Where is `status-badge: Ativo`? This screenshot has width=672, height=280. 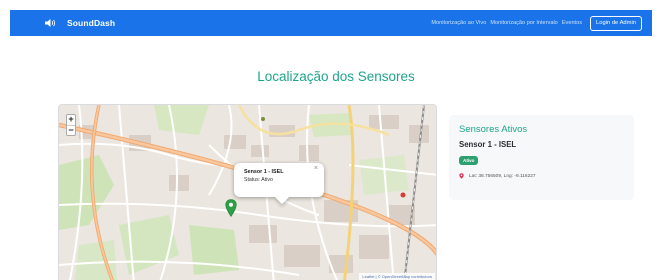
status-badge: Ativo is located at coordinates (469, 160).